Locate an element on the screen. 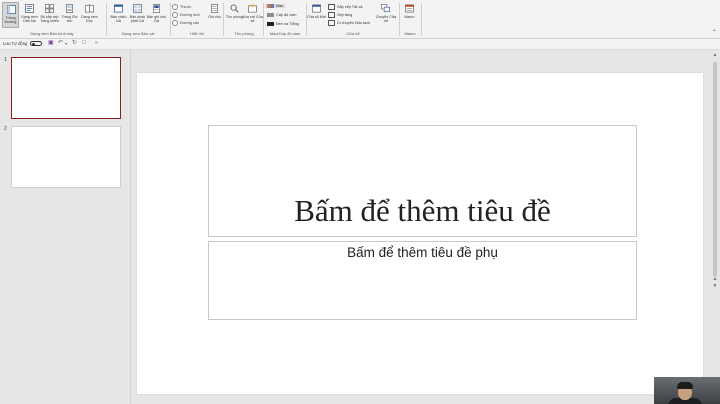  notes-icon is located at coordinates (214, 8).